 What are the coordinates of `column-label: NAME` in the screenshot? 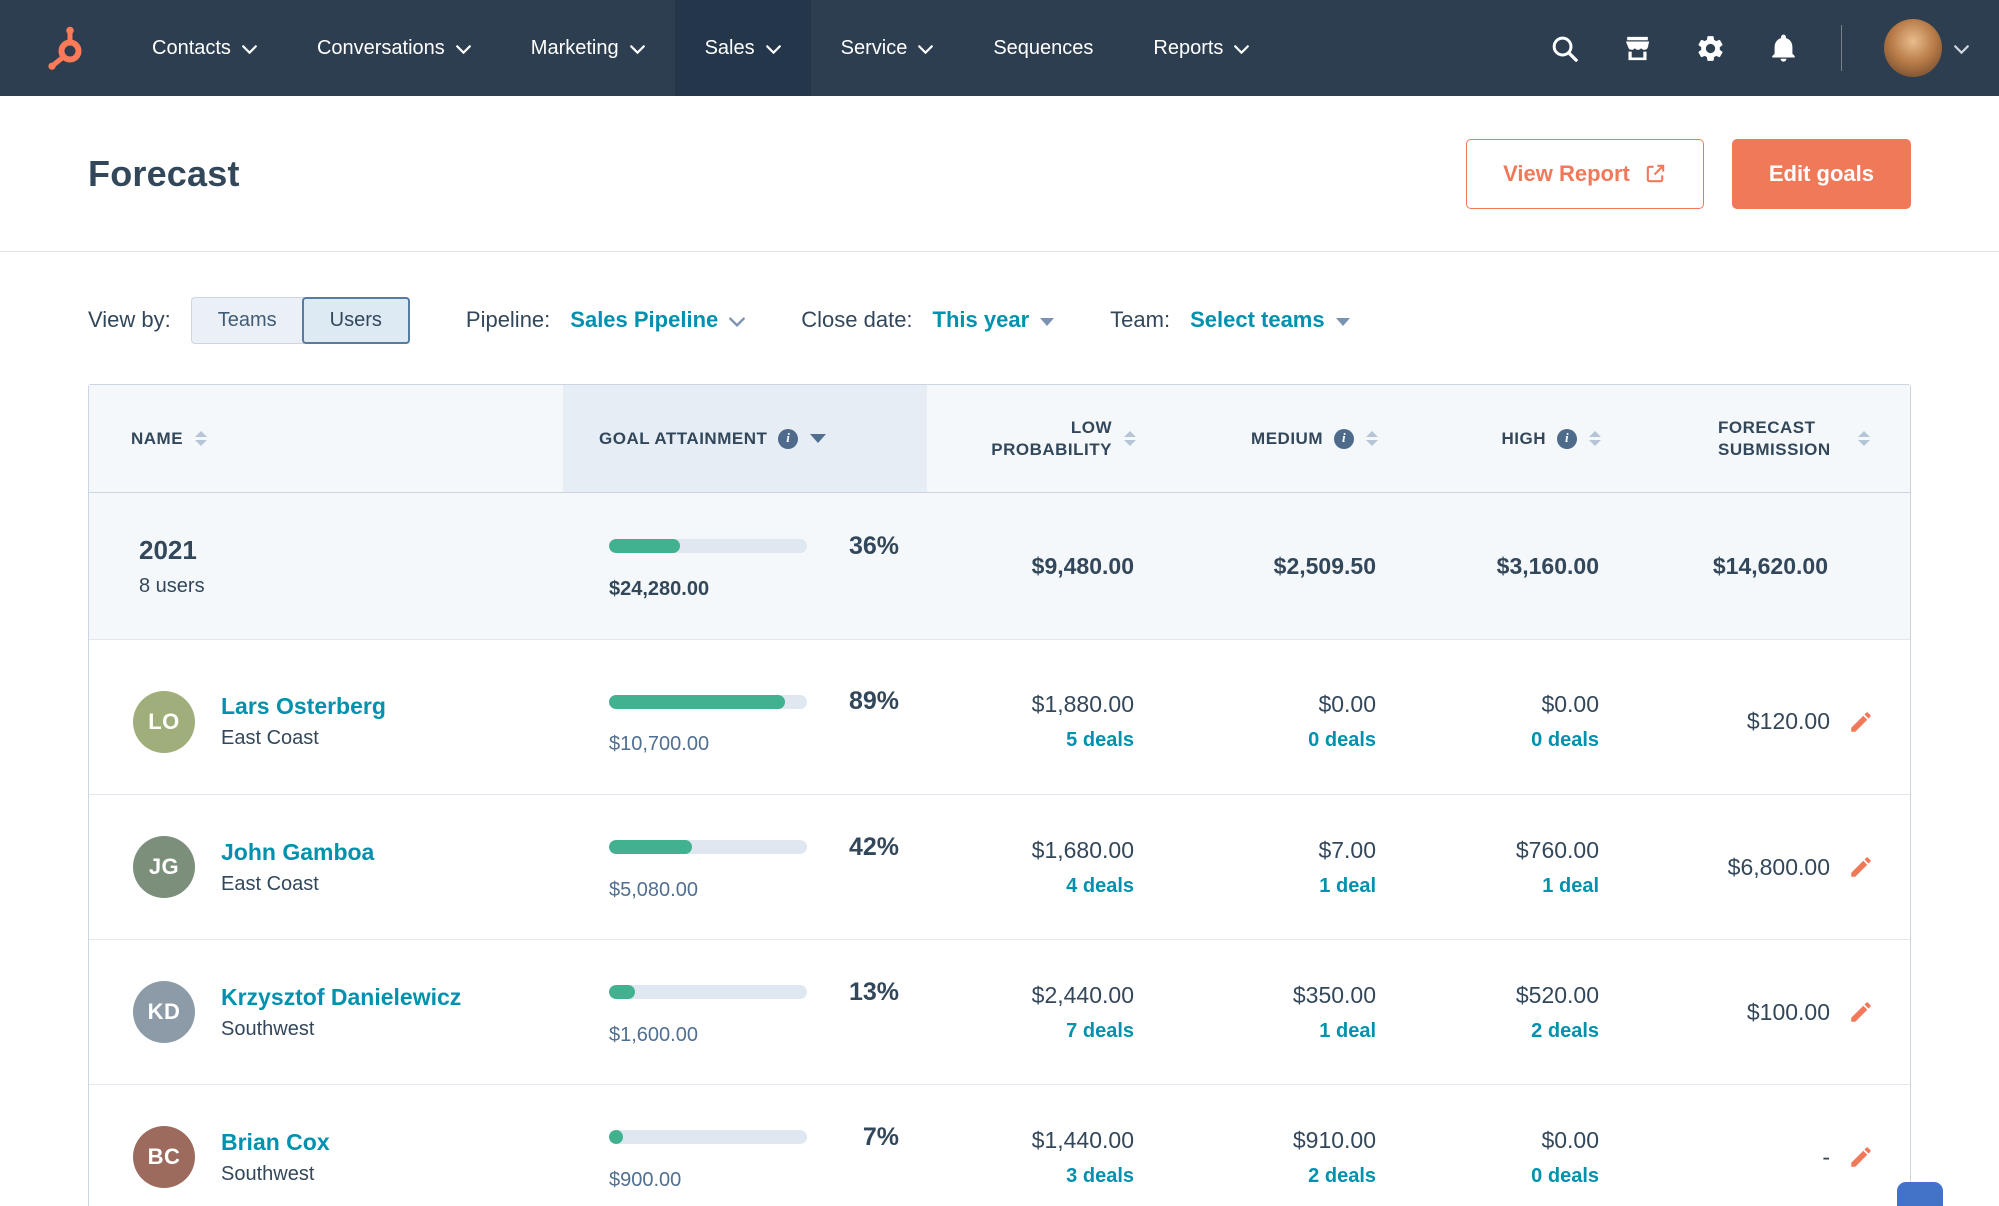 It's located at (157, 438).